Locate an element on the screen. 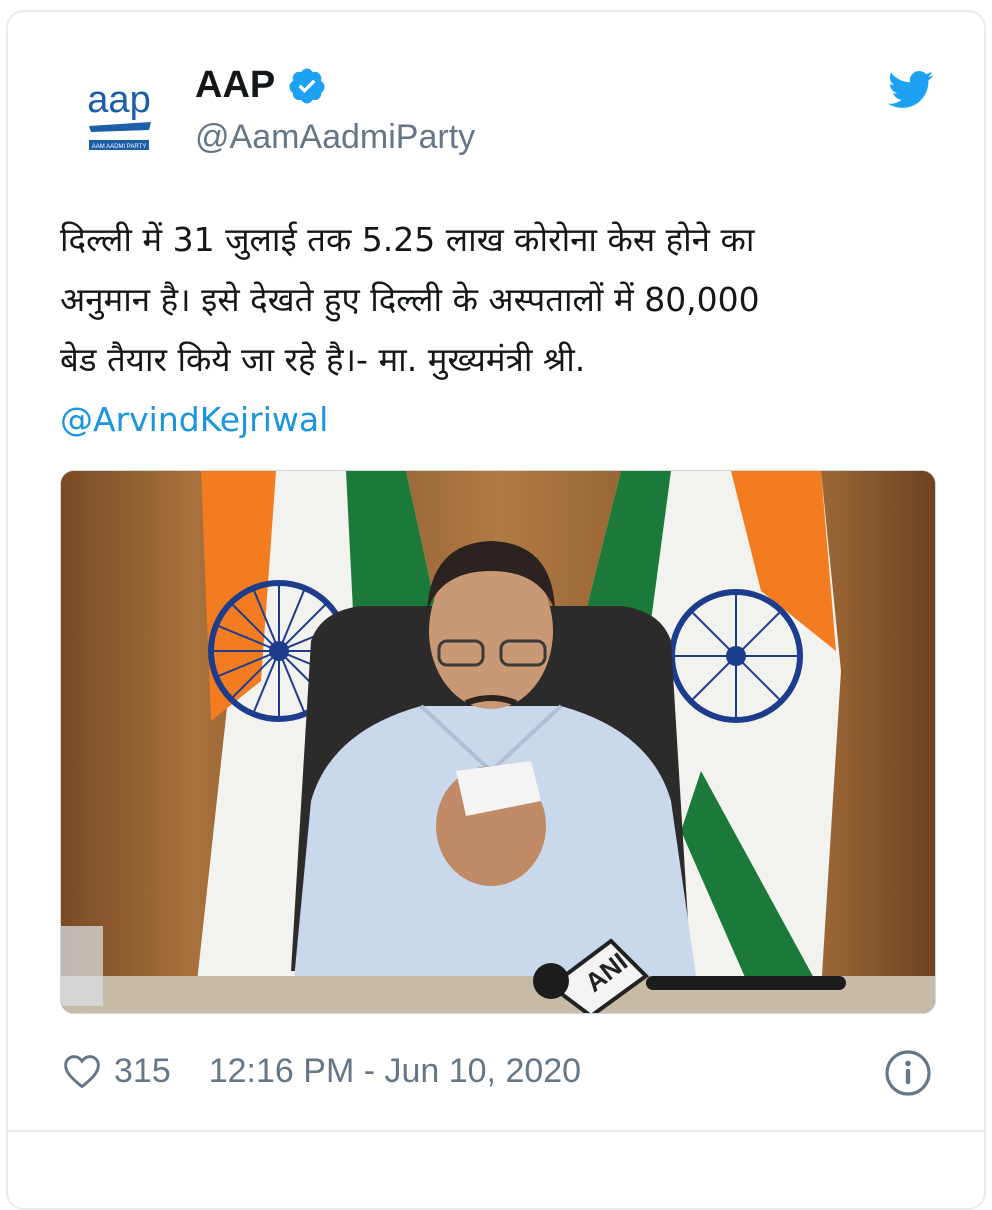 This screenshot has width=992, height=1210. like-count: 315 is located at coordinates (142, 1070).